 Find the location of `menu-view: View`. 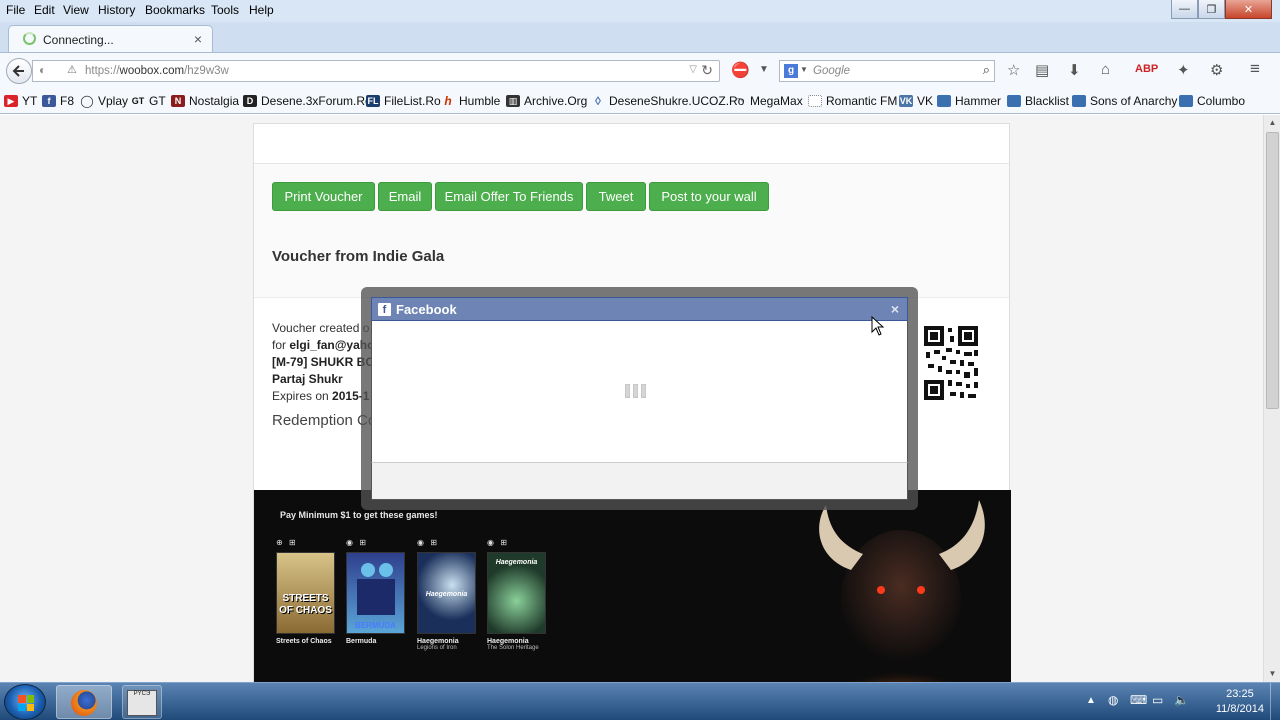

menu-view: View is located at coordinates (76, 10).